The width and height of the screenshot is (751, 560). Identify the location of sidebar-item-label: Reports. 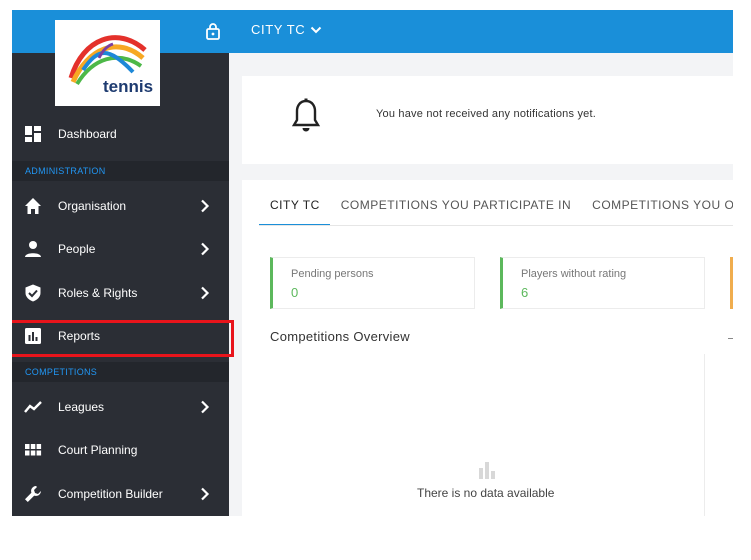
(79, 336).